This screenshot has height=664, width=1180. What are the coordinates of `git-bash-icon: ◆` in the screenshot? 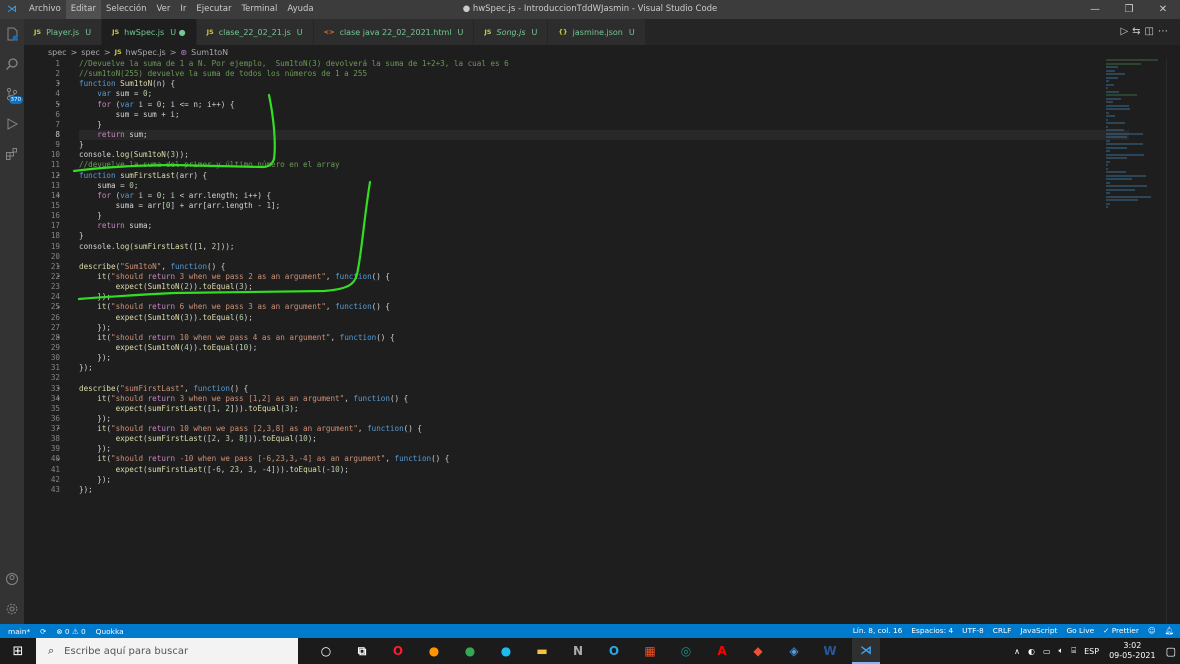 It's located at (758, 651).